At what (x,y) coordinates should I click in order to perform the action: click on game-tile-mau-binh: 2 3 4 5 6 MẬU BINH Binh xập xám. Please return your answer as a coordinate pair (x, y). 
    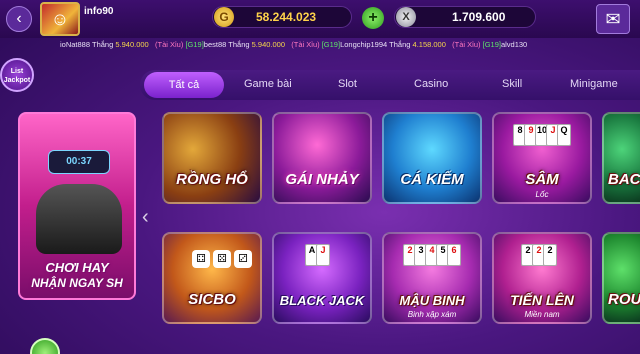
    Looking at the image, I should click on (432, 278).